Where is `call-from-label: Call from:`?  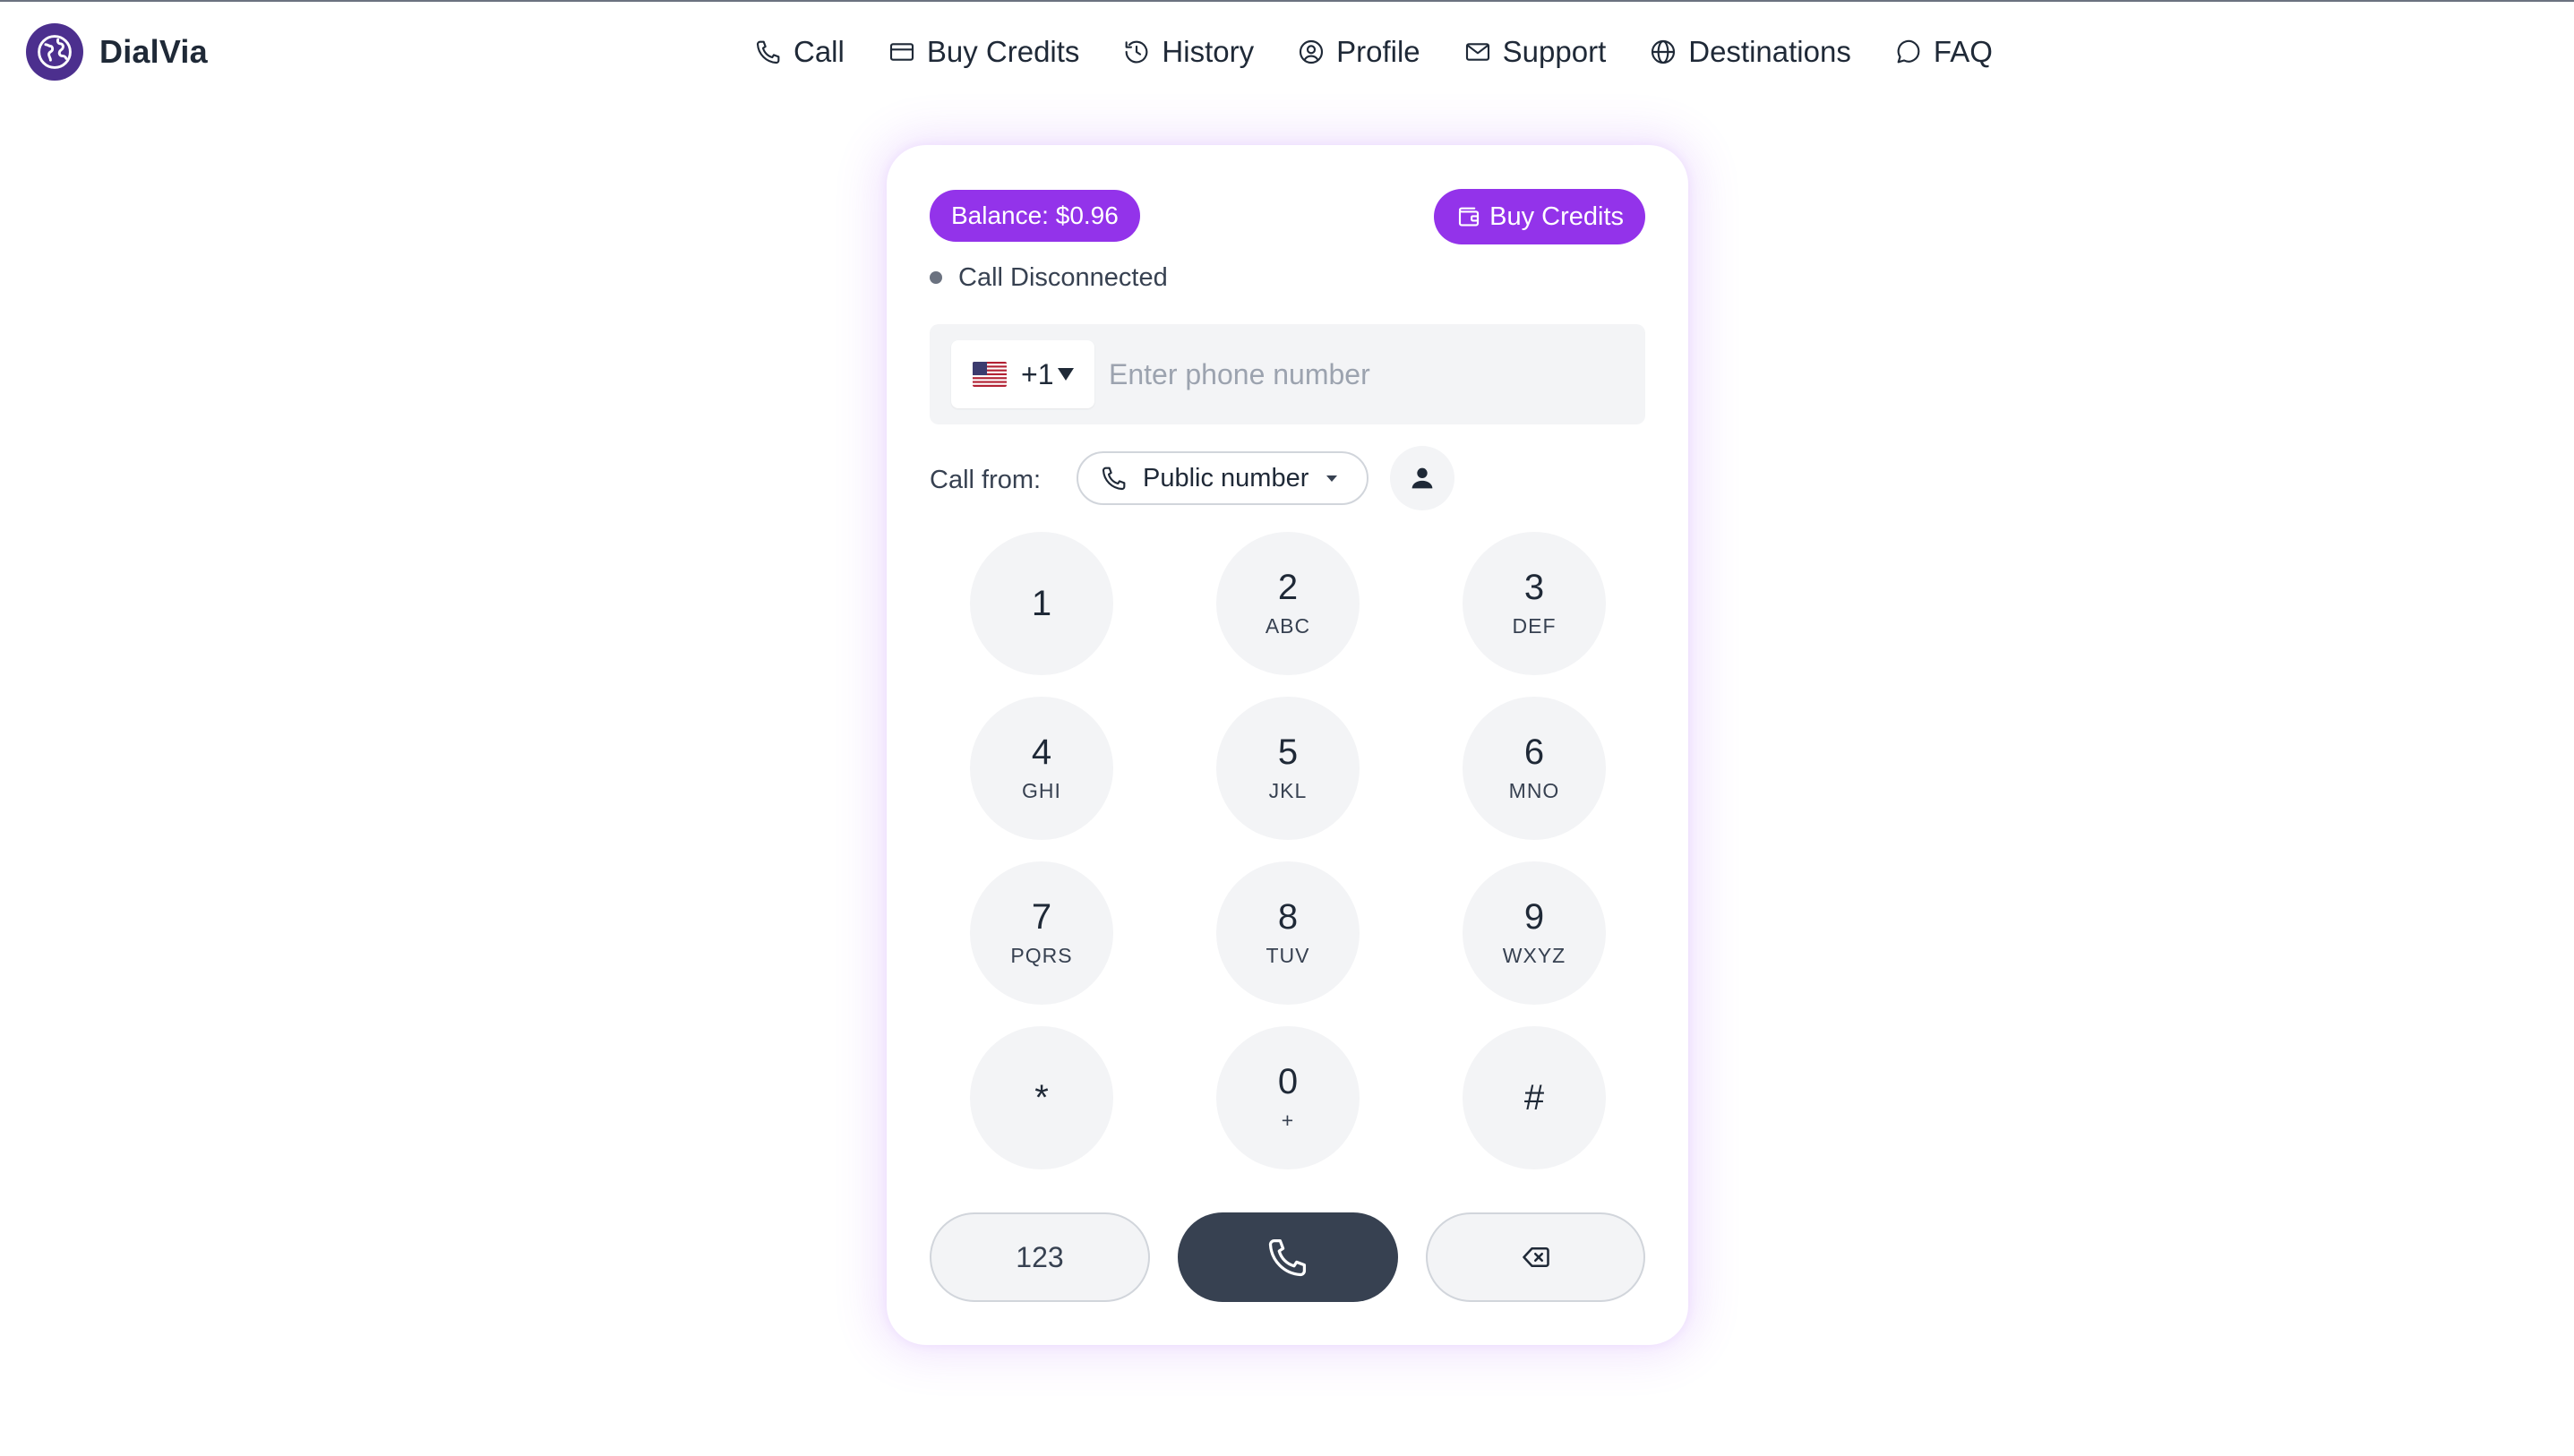
call-from-label: Call from: is located at coordinates (986, 479).